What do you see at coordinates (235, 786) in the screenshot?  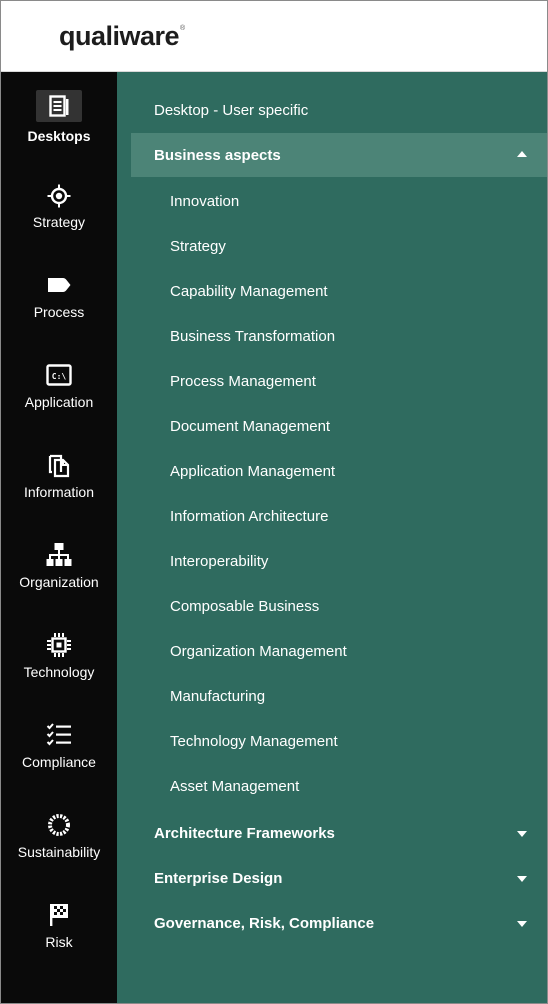 I see `submenu-item-label: Asset Management` at bounding box center [235, 786].